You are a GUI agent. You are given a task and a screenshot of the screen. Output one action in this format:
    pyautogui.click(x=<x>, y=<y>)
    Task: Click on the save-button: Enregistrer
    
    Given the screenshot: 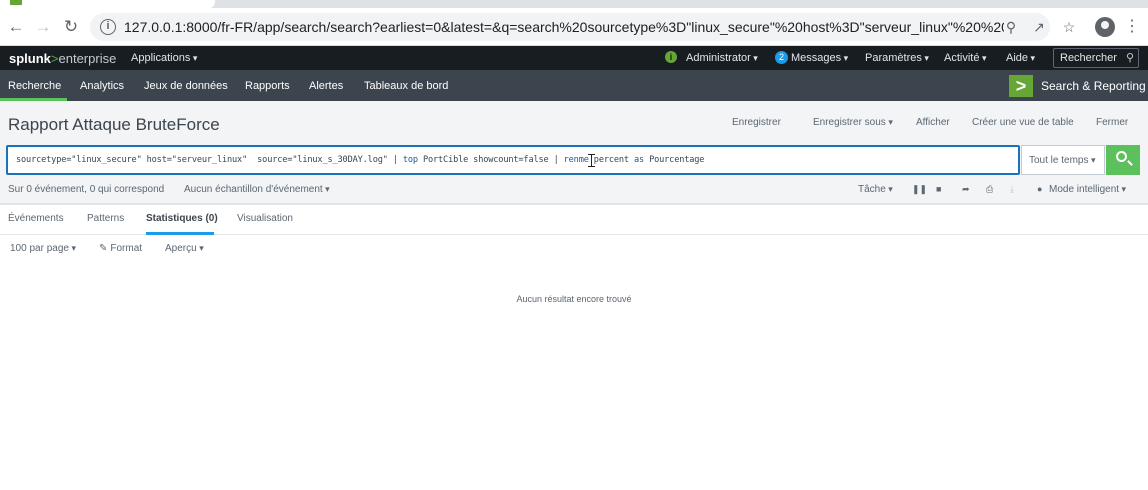 What is the action you would take?
    pyautogui.click(x=756, y=122)
    